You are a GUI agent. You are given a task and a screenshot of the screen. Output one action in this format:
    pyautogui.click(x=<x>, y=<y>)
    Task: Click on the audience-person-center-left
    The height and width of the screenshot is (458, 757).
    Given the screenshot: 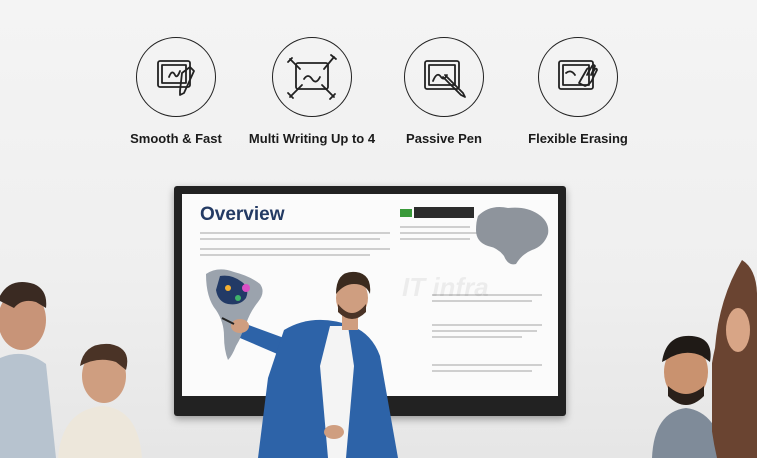 What is the action you would take?
    pyautogui.click(x=100, y=400)
    